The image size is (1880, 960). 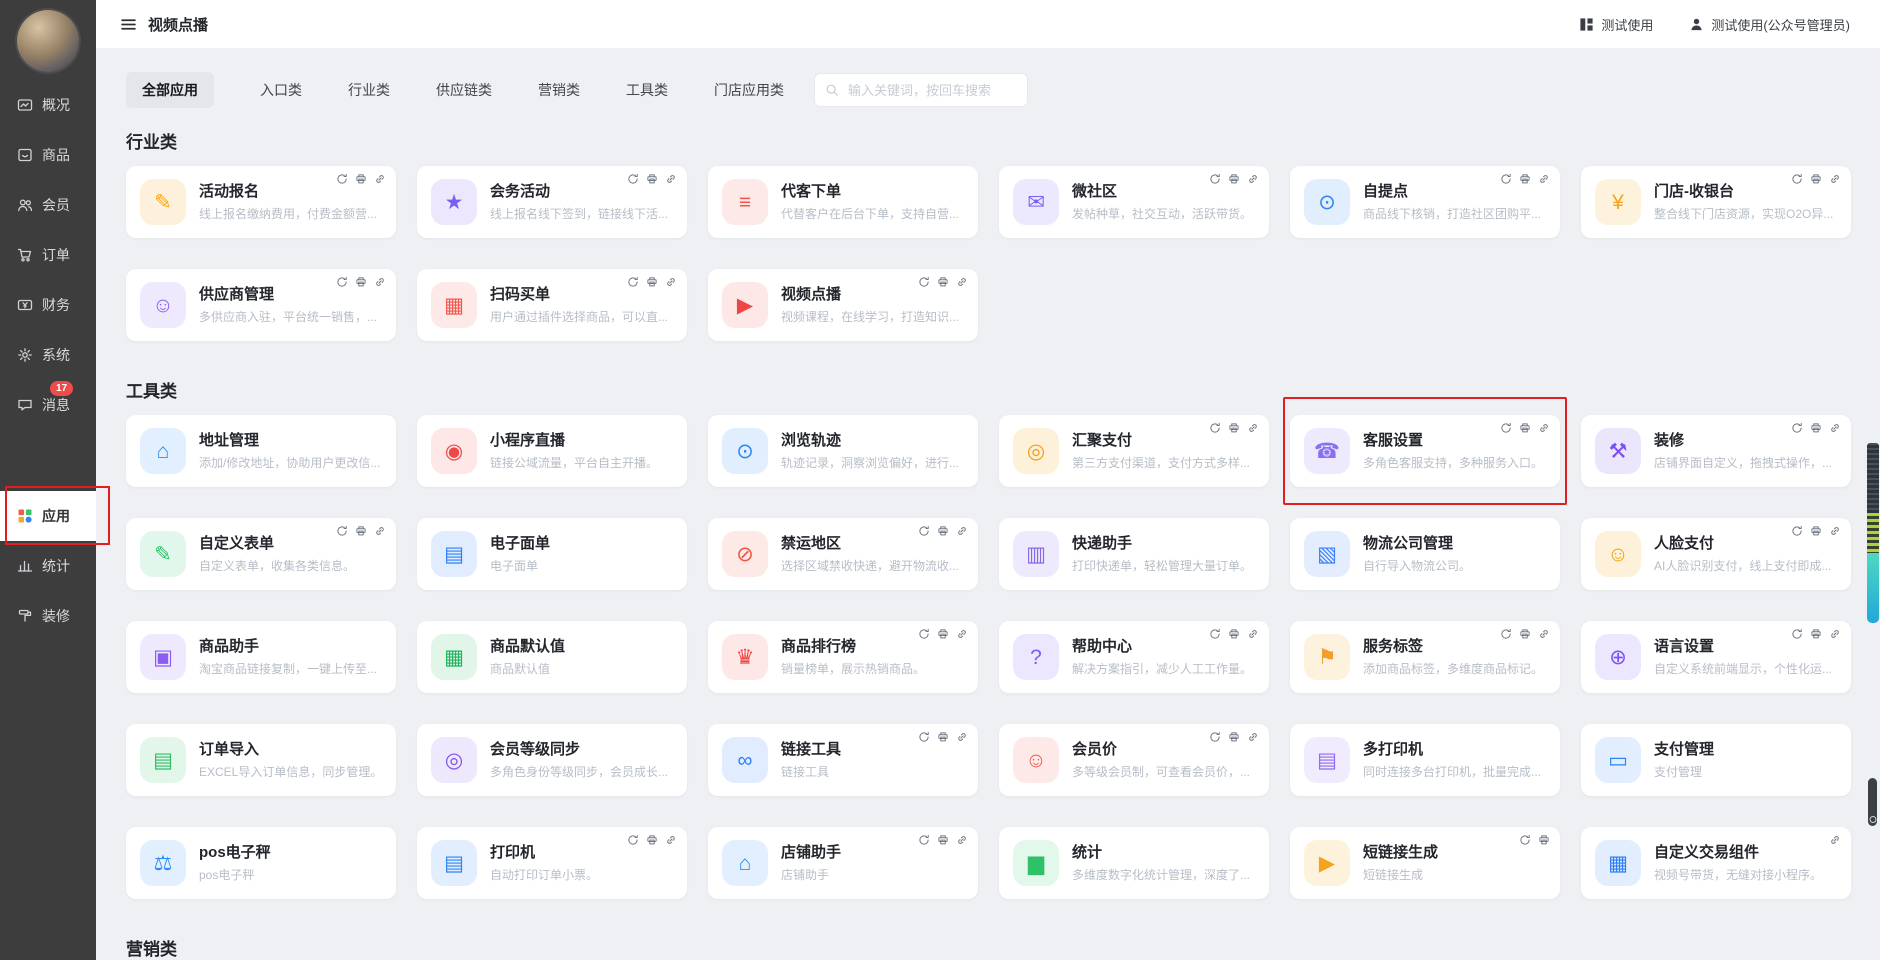 What do you see at coordinates (261, 760) in the screenshot?
I see `app-card: ▤ 订单导入 EXCEL导入订单信息，同步管理。` at bounding box center [261, 760].